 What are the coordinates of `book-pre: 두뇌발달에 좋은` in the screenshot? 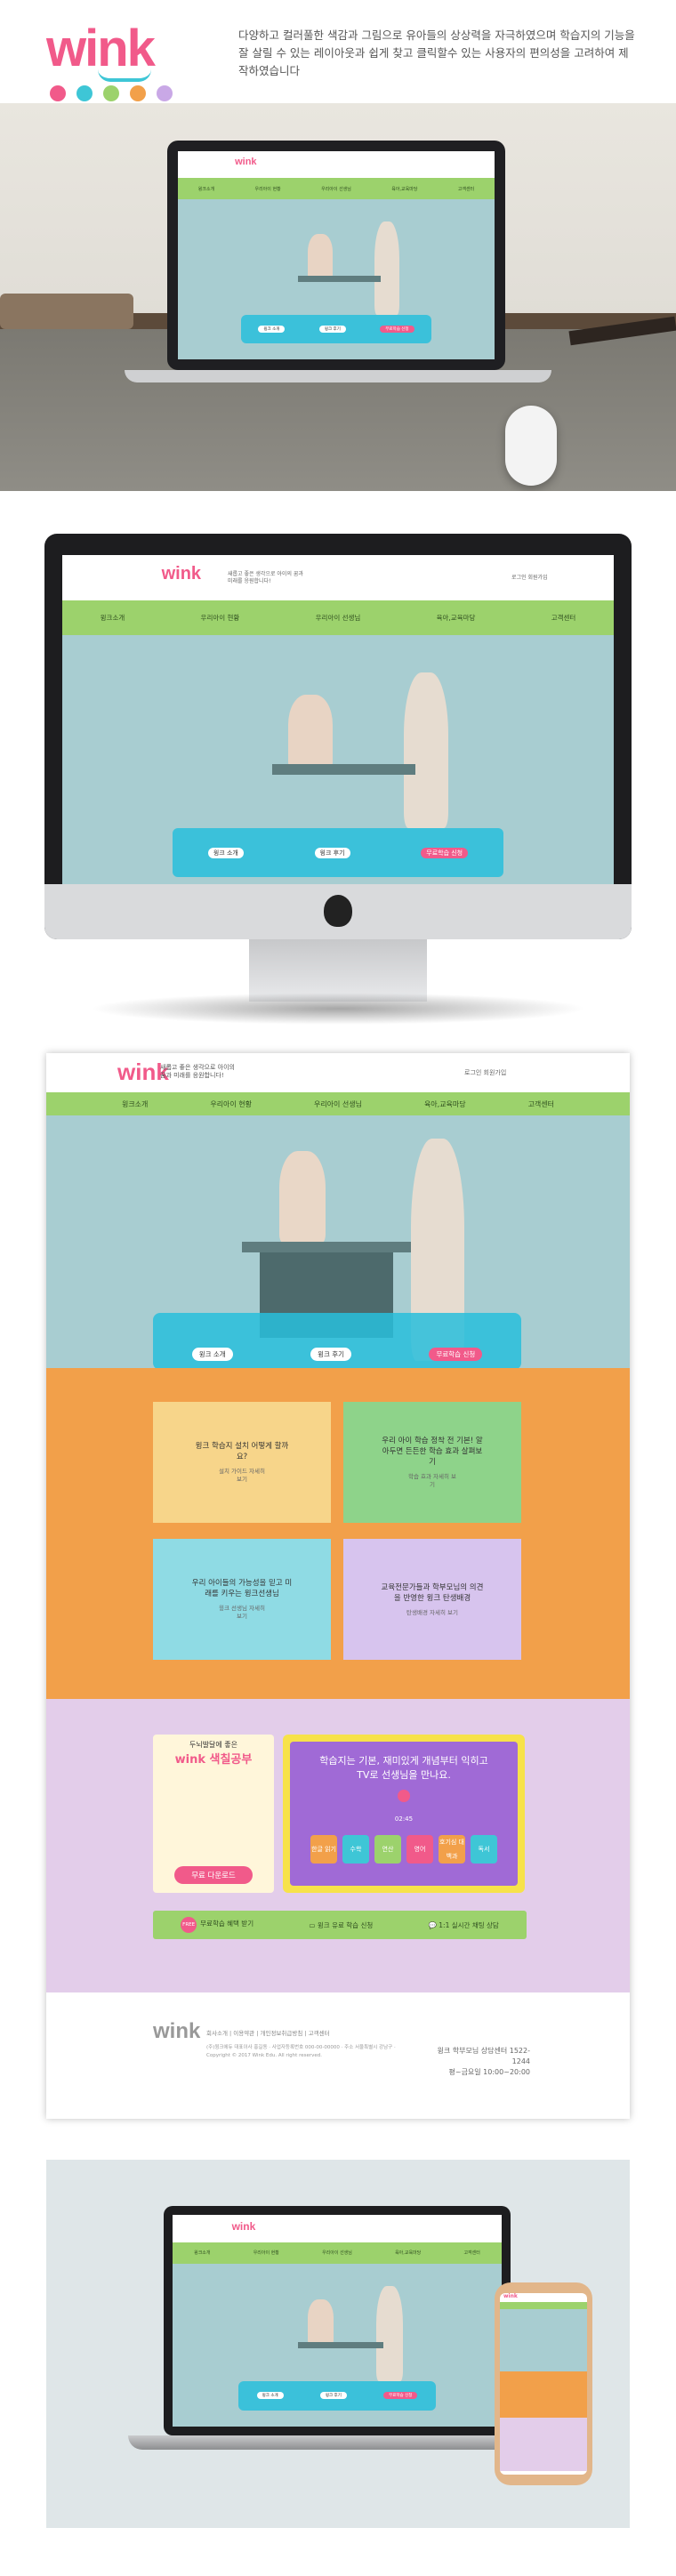 It's located at (213, 1745).